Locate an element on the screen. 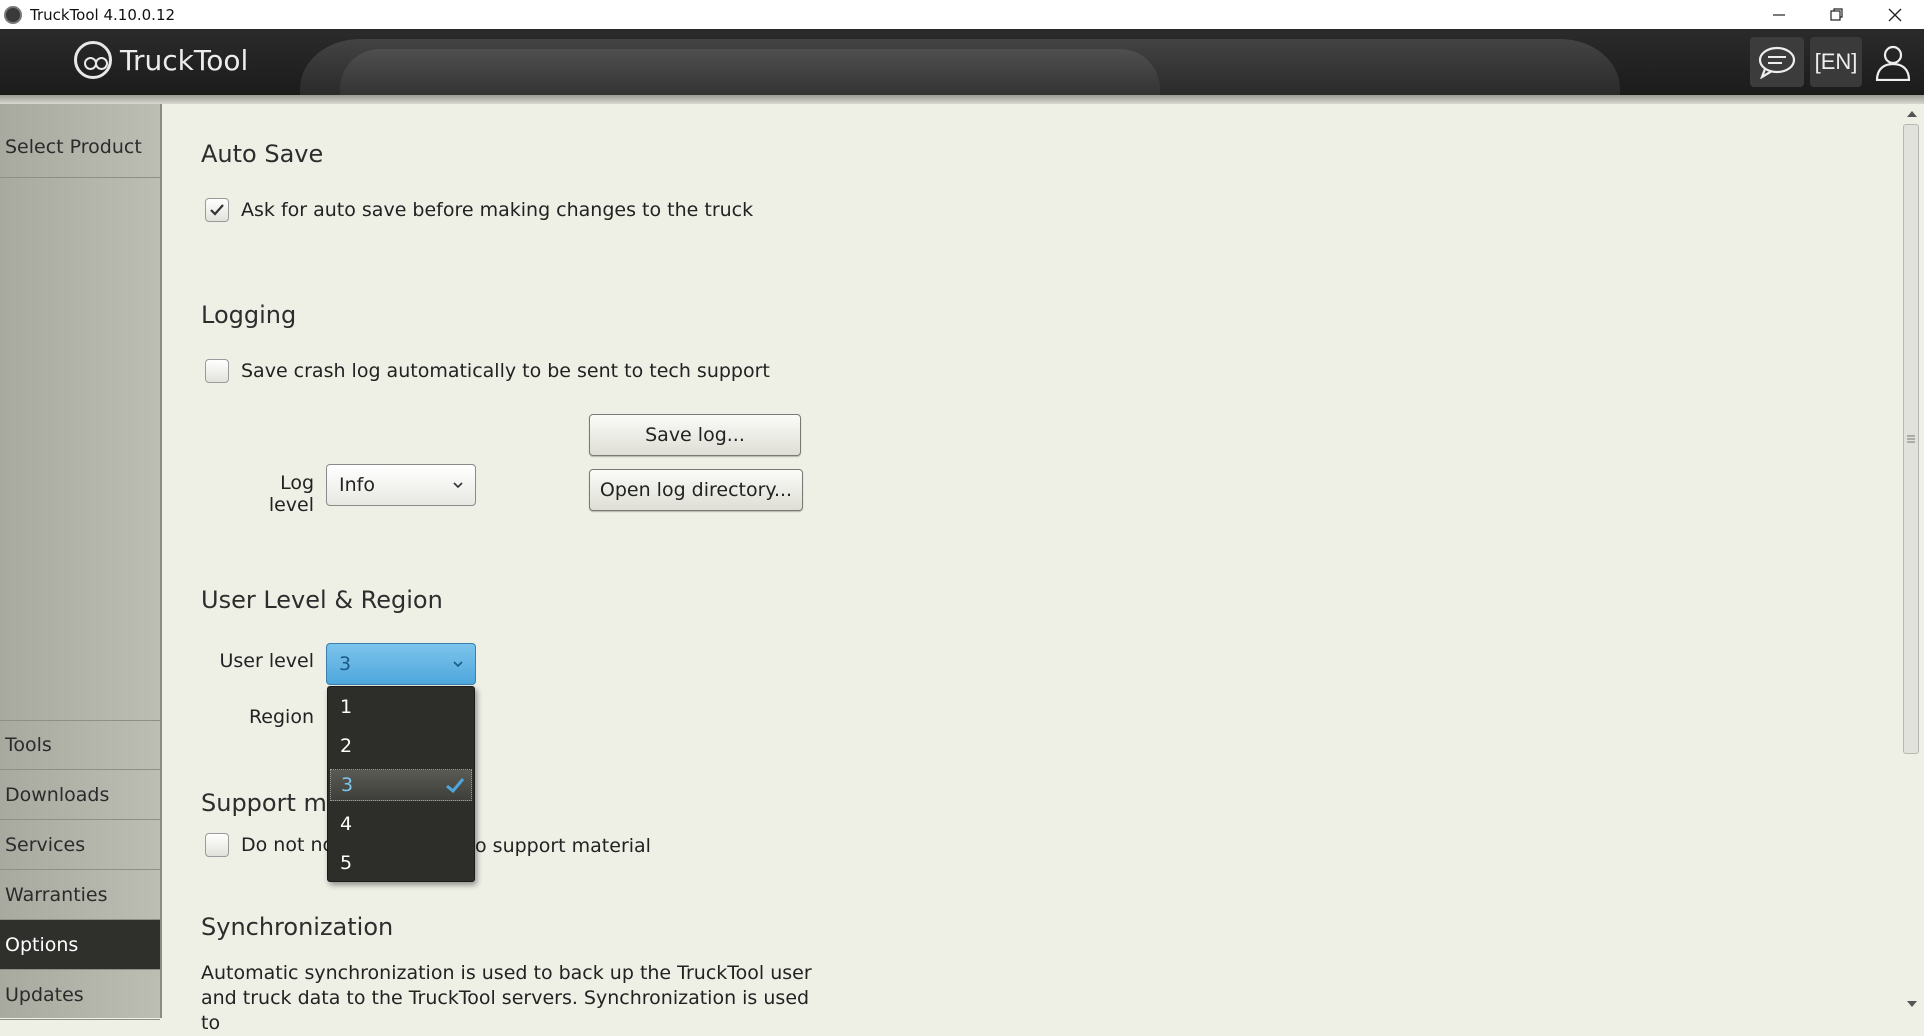 The height and width of the screenshot is (1036, 1924). sidebar-item-warranties: Warranties is located at coordinates (80, 895).